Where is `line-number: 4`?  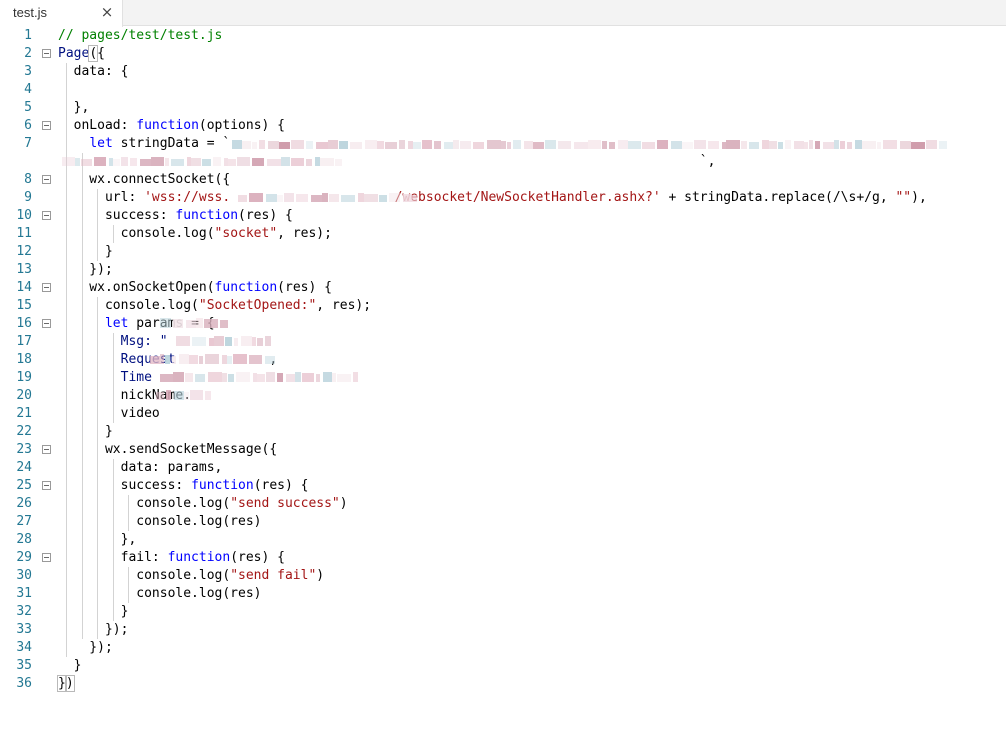
line-number: 4 is located at coordinates (28, 89).